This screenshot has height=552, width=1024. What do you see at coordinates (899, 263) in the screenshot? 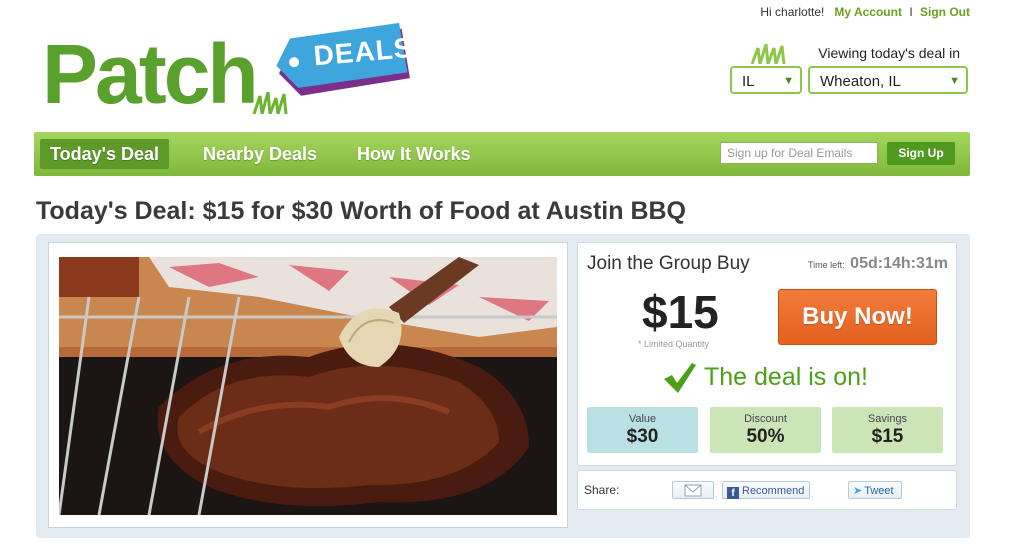
I see `time-left-value: 05d:14h:31m` at bounding box center [899, 263].